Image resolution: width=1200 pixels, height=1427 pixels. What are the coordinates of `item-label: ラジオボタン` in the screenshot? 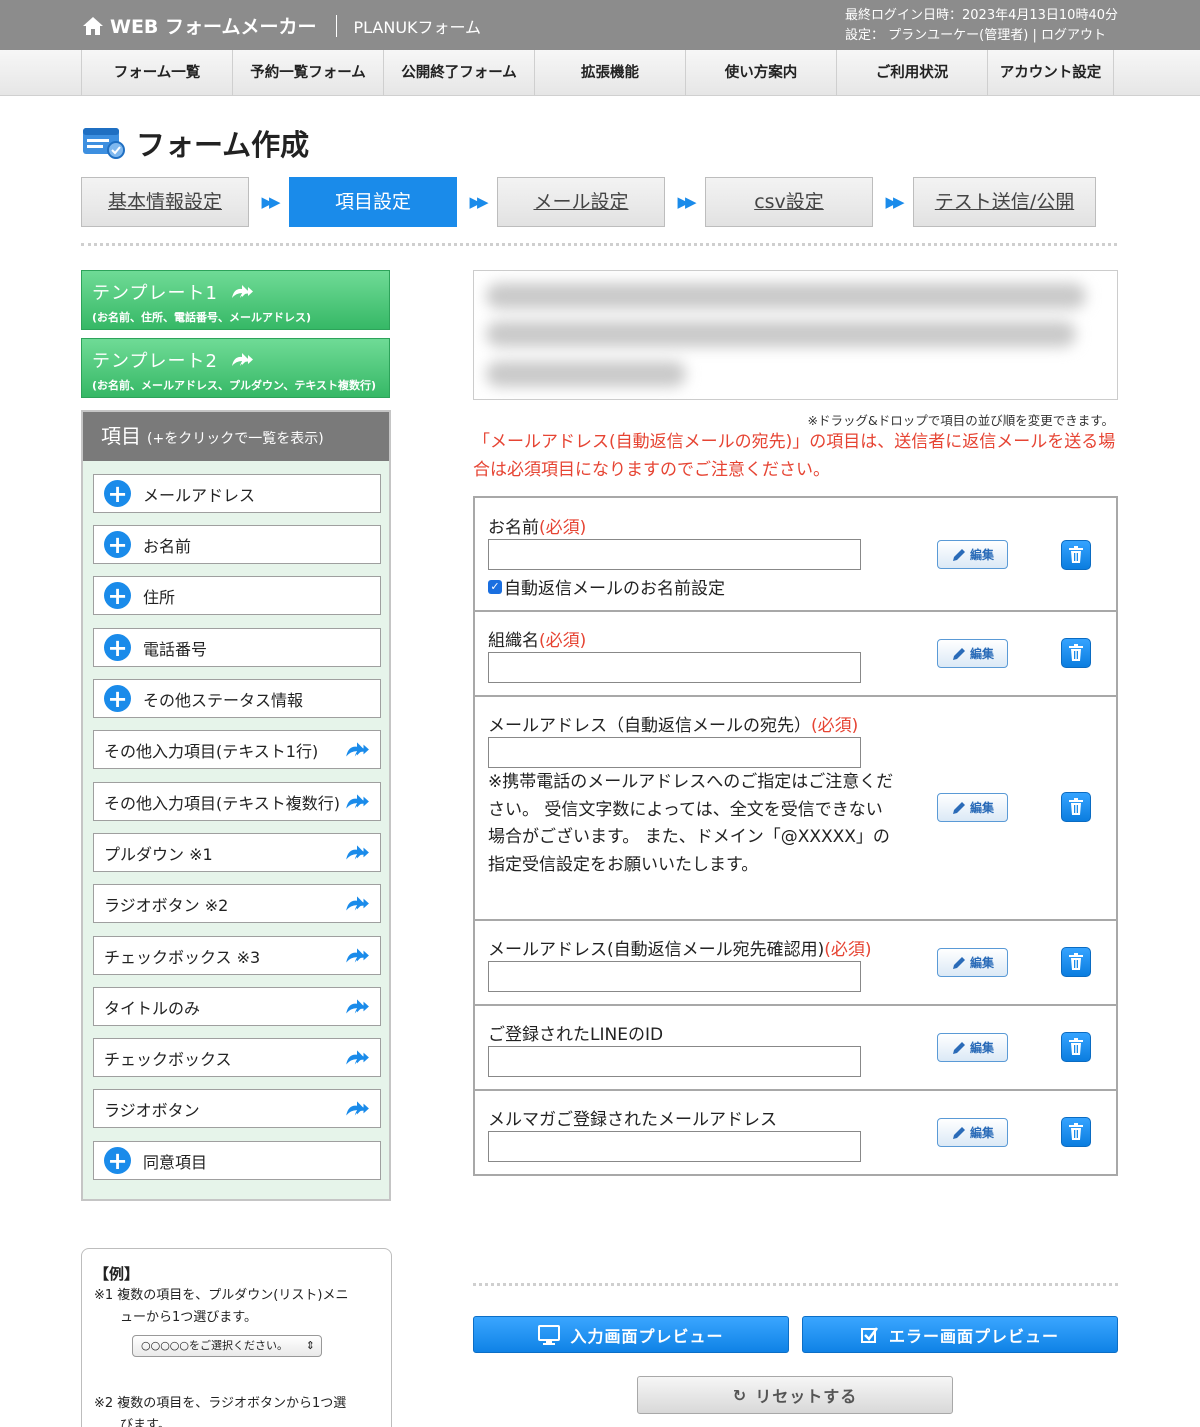 It's located at (152, 1110).